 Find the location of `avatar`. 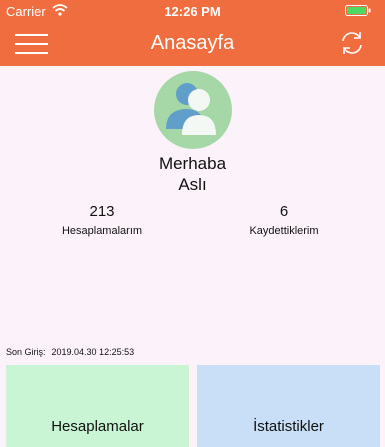

avatar is located at coordinates (193, 110).